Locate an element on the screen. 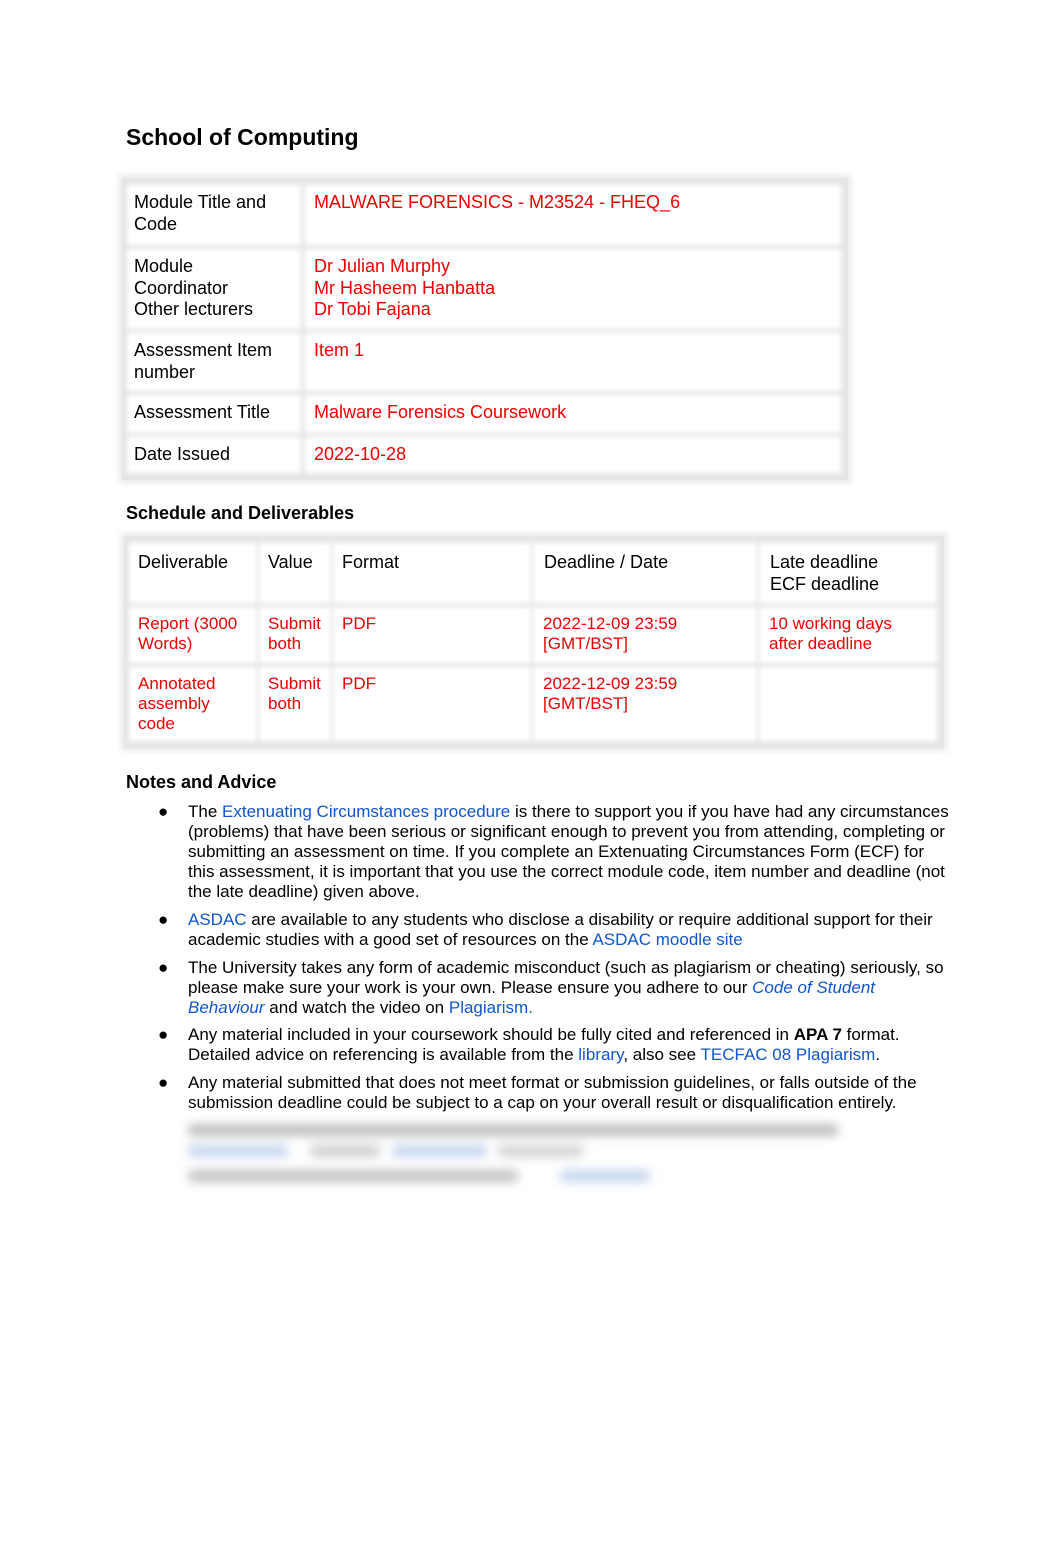 This screenshot has width=1062, height=1556. header-text: ECF deadline is located at coordinates (825, 584).